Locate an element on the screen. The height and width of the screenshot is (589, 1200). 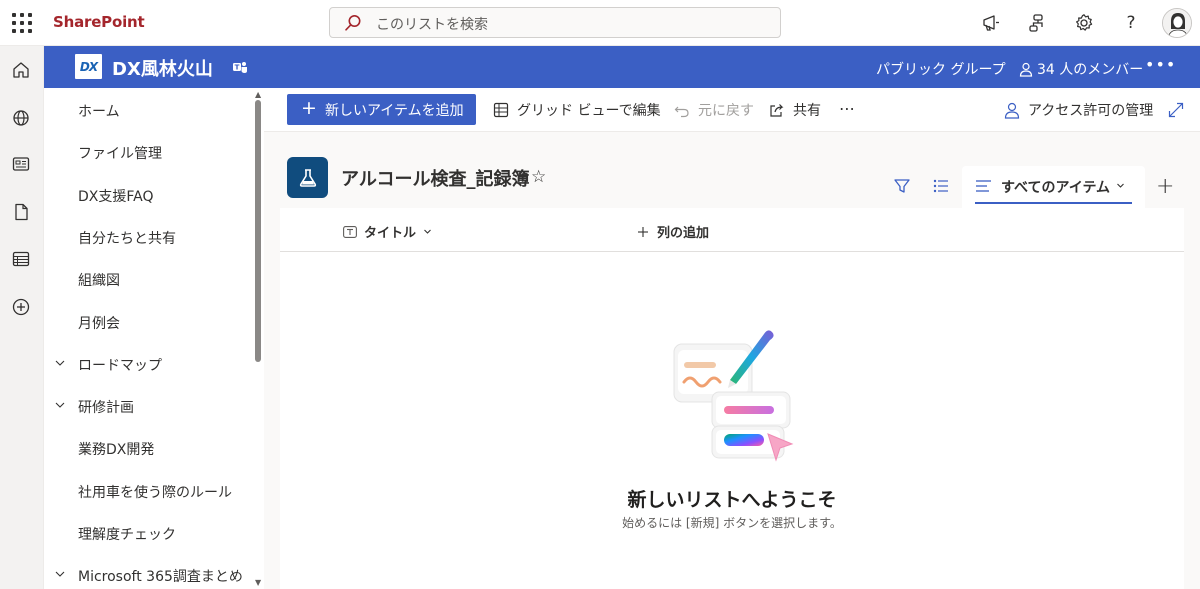
plus-icon is located at coordinates (643, 231).